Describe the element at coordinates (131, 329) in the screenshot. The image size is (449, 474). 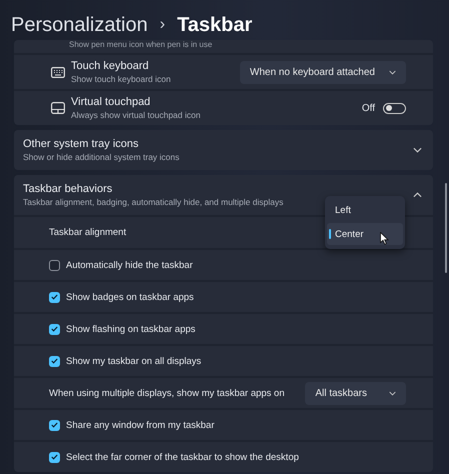
I see `setting-label: Show flashing on taskbar apps` at that location.